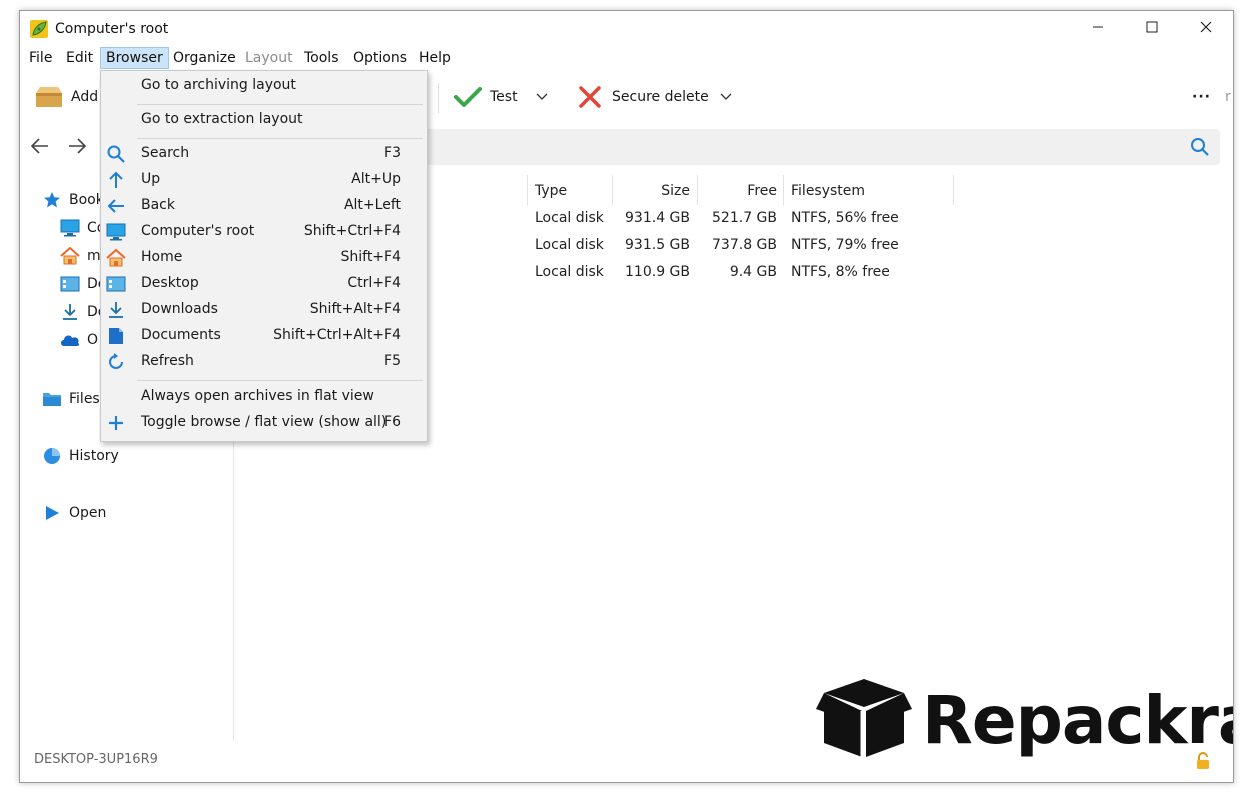 The height and width of the screenshot is (800, 1251). What do you see at coordinates (170, 283) in the screenshot?
I see `menu-item-label: Desktop` at bounding box center [170, 283].